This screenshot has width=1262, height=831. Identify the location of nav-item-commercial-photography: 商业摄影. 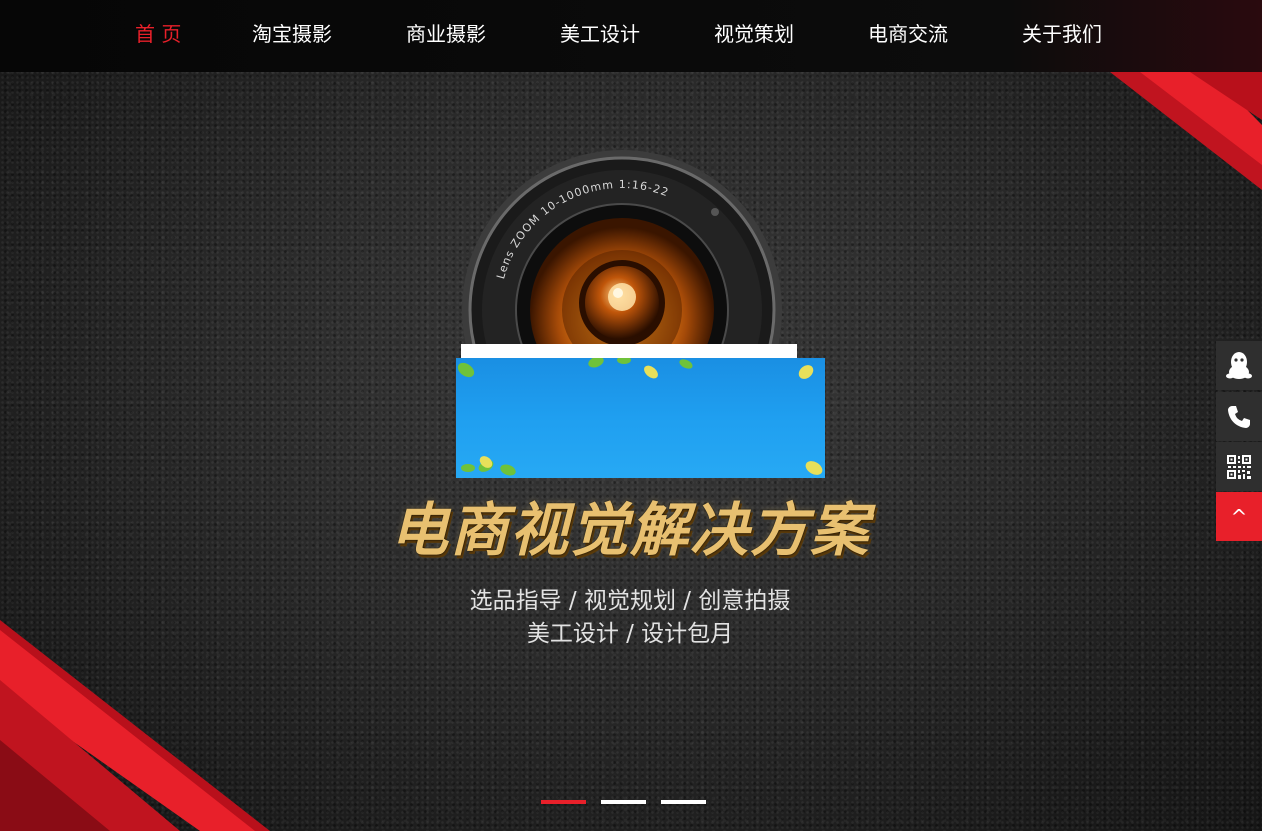
(446, 34).